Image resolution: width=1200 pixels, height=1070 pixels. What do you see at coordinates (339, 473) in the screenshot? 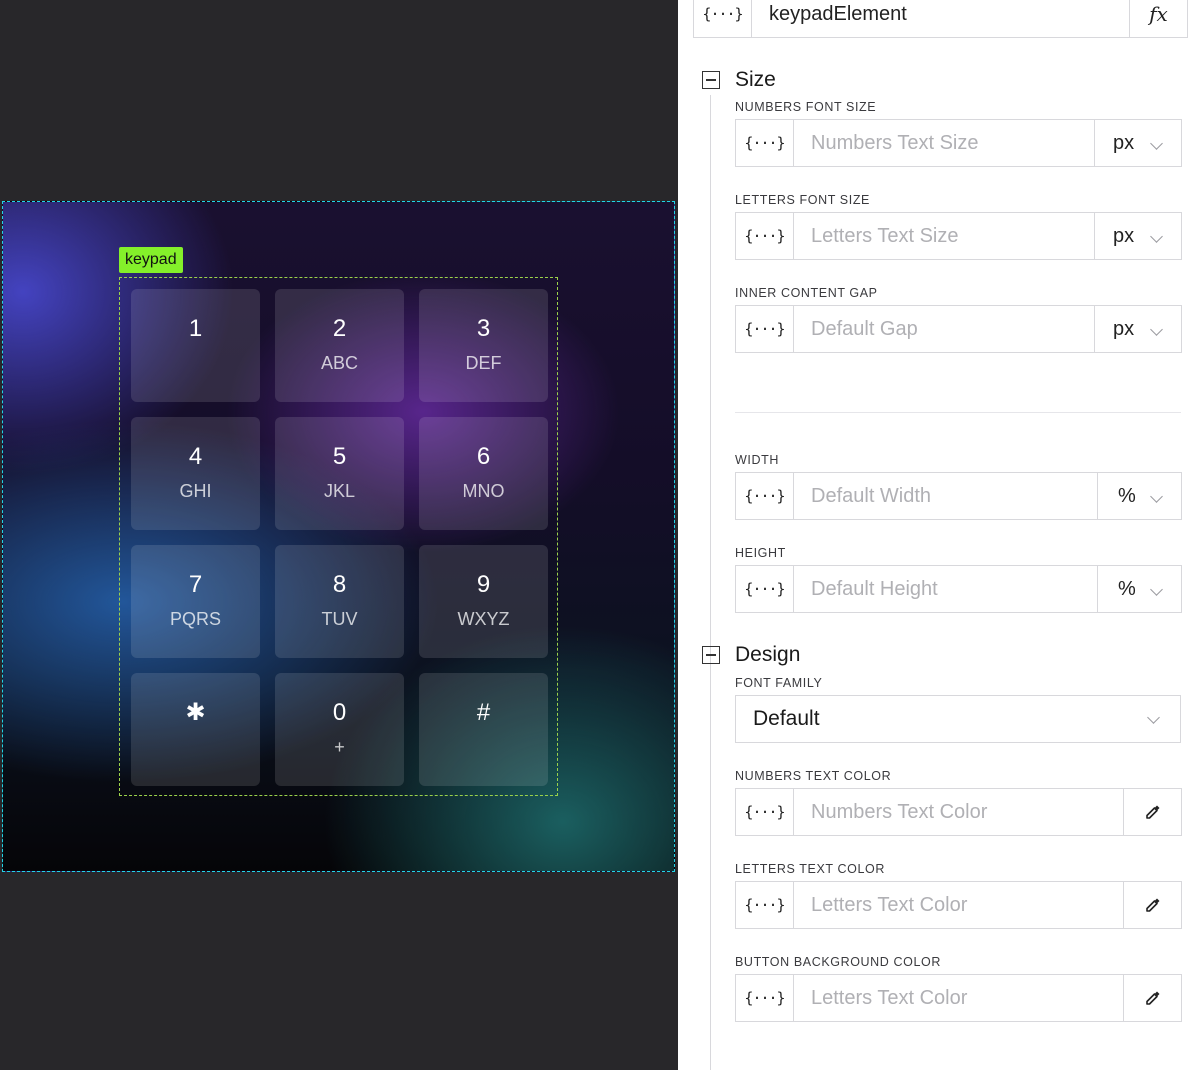
I see `key-5: 5 JKL` at bounding box center [339, 473].